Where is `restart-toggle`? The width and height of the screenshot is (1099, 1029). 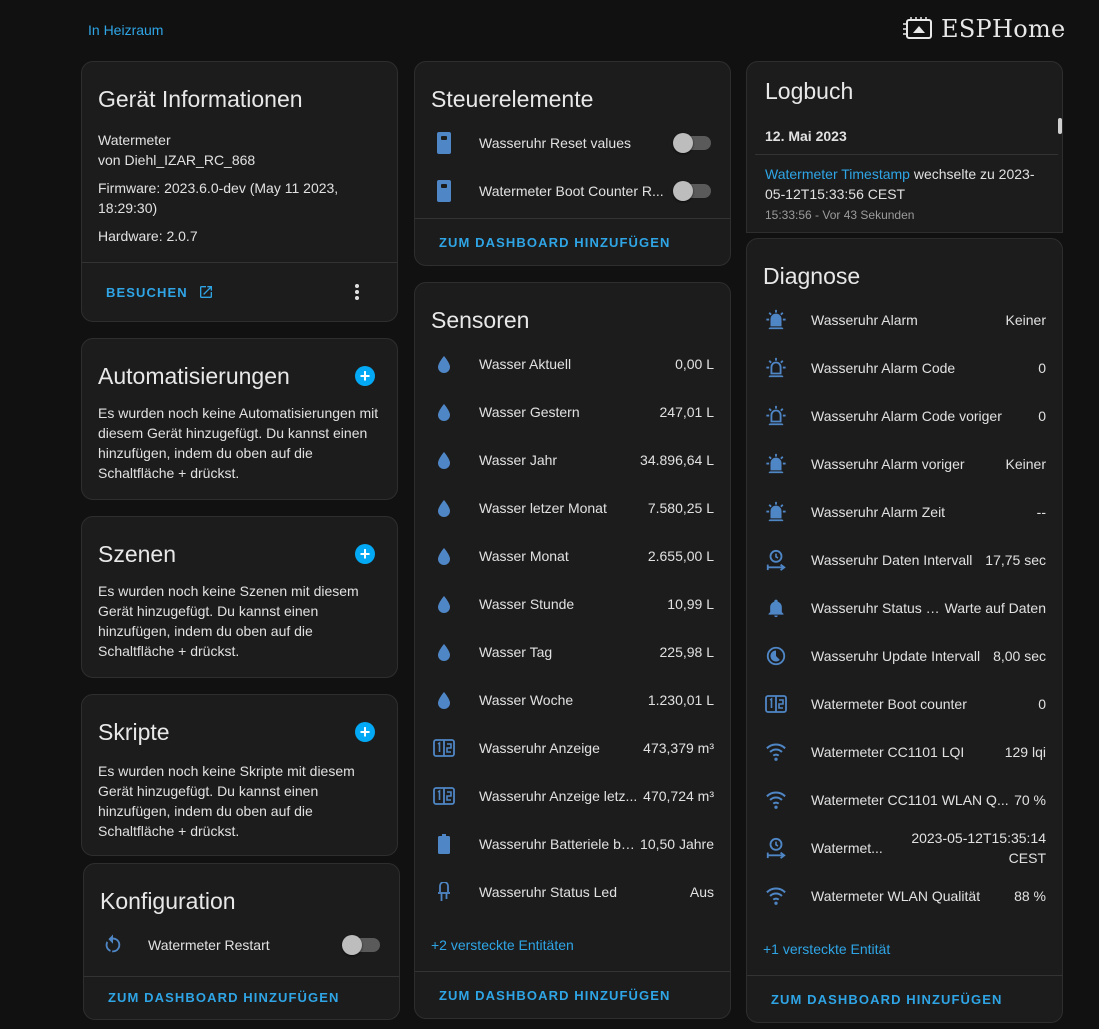 restart-toggle is located at coordinates (361, 945).